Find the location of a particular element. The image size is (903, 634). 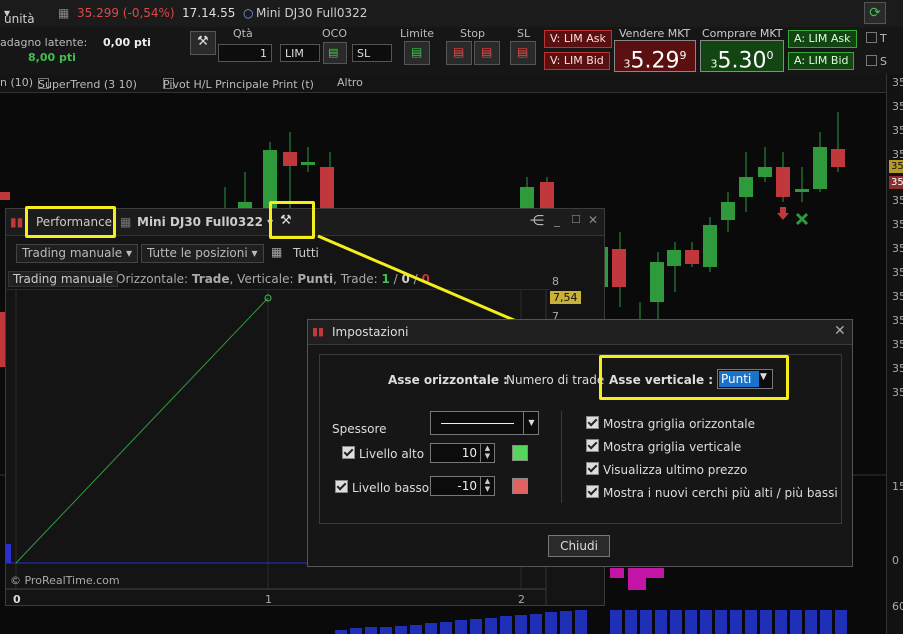

dialog-titlebar: ▮▮ Impostazioni ✕ is located at coordinates (580, 332).